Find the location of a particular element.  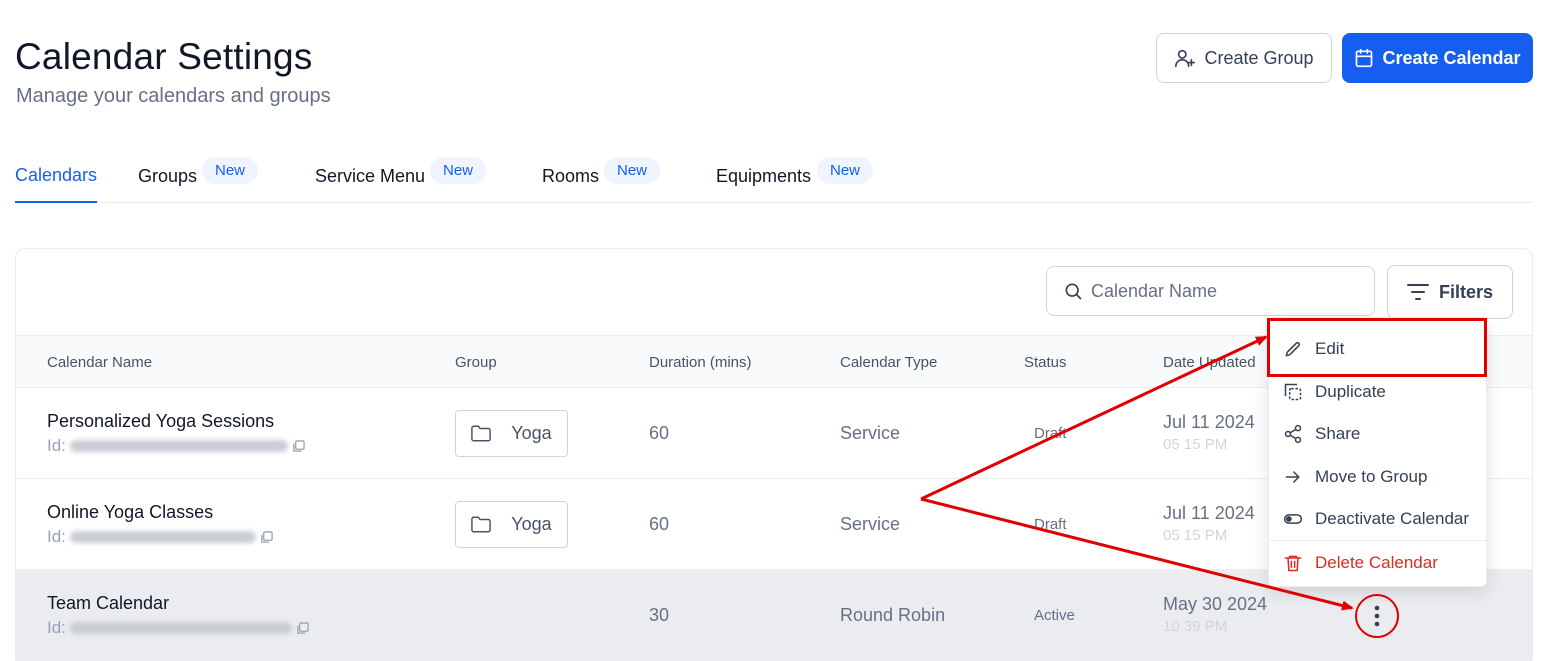

menu-item-edit: Edit is located at coordinates (1378, 349).